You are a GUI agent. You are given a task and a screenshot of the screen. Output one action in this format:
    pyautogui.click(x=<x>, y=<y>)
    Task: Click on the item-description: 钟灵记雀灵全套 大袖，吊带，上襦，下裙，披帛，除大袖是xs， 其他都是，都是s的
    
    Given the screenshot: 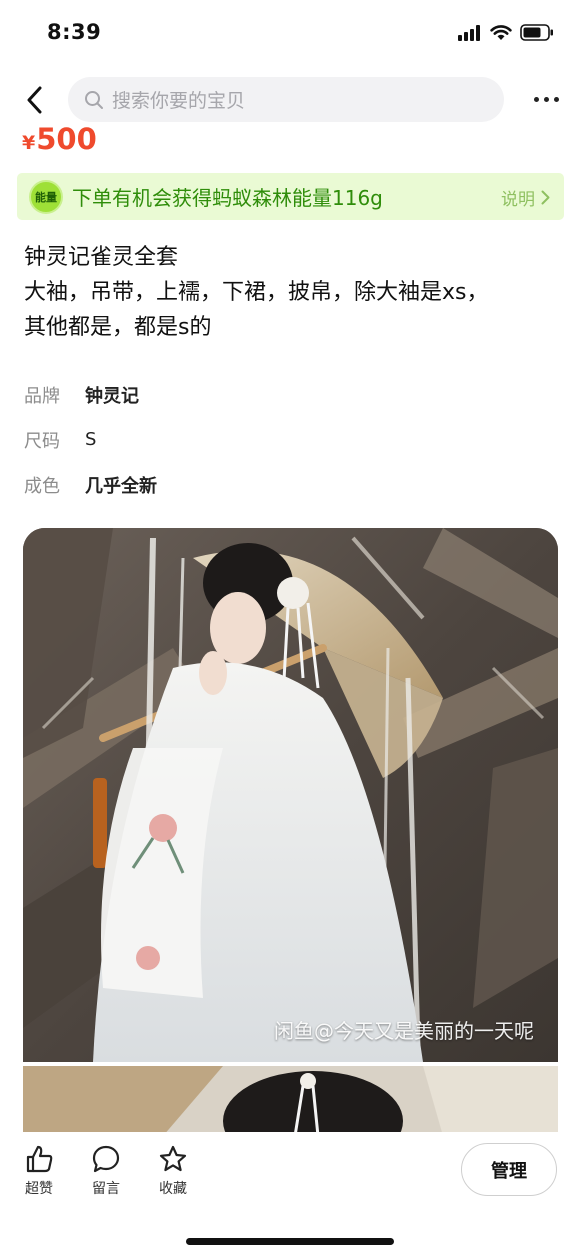 What is the action you would take?
    pyautogui.click(x=291, y=292)
    